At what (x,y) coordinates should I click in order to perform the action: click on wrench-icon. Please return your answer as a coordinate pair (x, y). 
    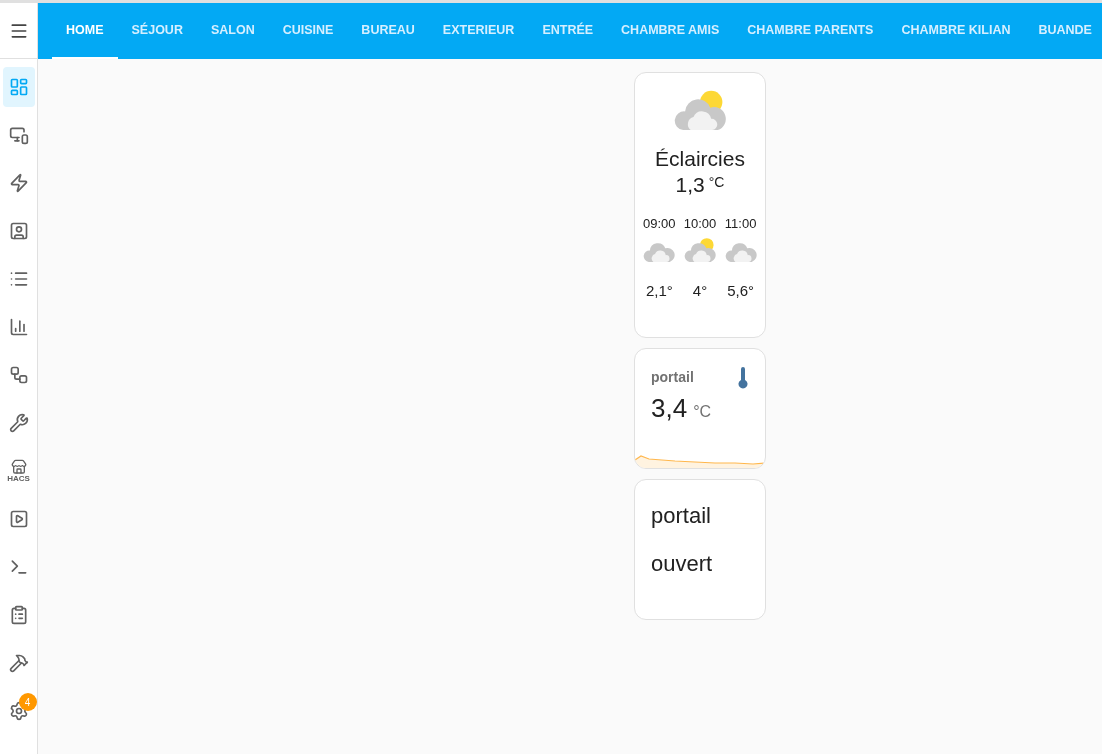
    Looking at the image, I should click on (18, 423).